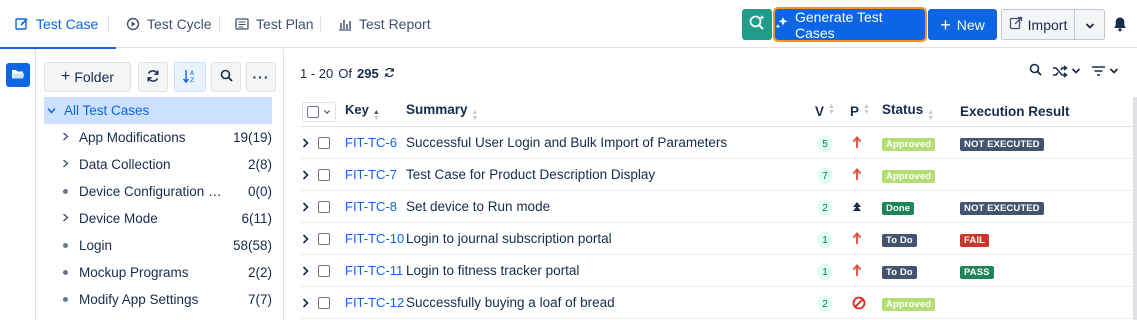 This screenshot has width=1137, height=320. Describe the element at coordinates (832, 111) in the screenshot. I see `column-header-version: V ▲ ▼` at that location.